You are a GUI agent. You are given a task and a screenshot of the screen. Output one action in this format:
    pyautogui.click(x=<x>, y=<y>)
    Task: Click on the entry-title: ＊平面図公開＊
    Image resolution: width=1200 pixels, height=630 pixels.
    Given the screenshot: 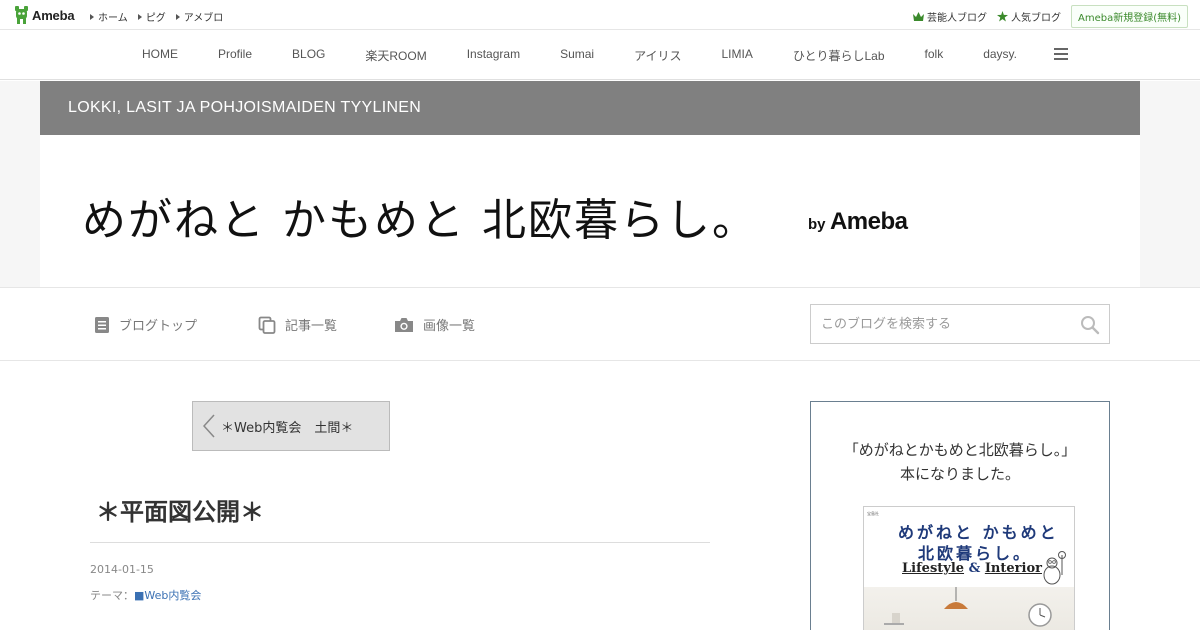 What is the action you would take?
    pyautogui.click(x=180, y=512)
    